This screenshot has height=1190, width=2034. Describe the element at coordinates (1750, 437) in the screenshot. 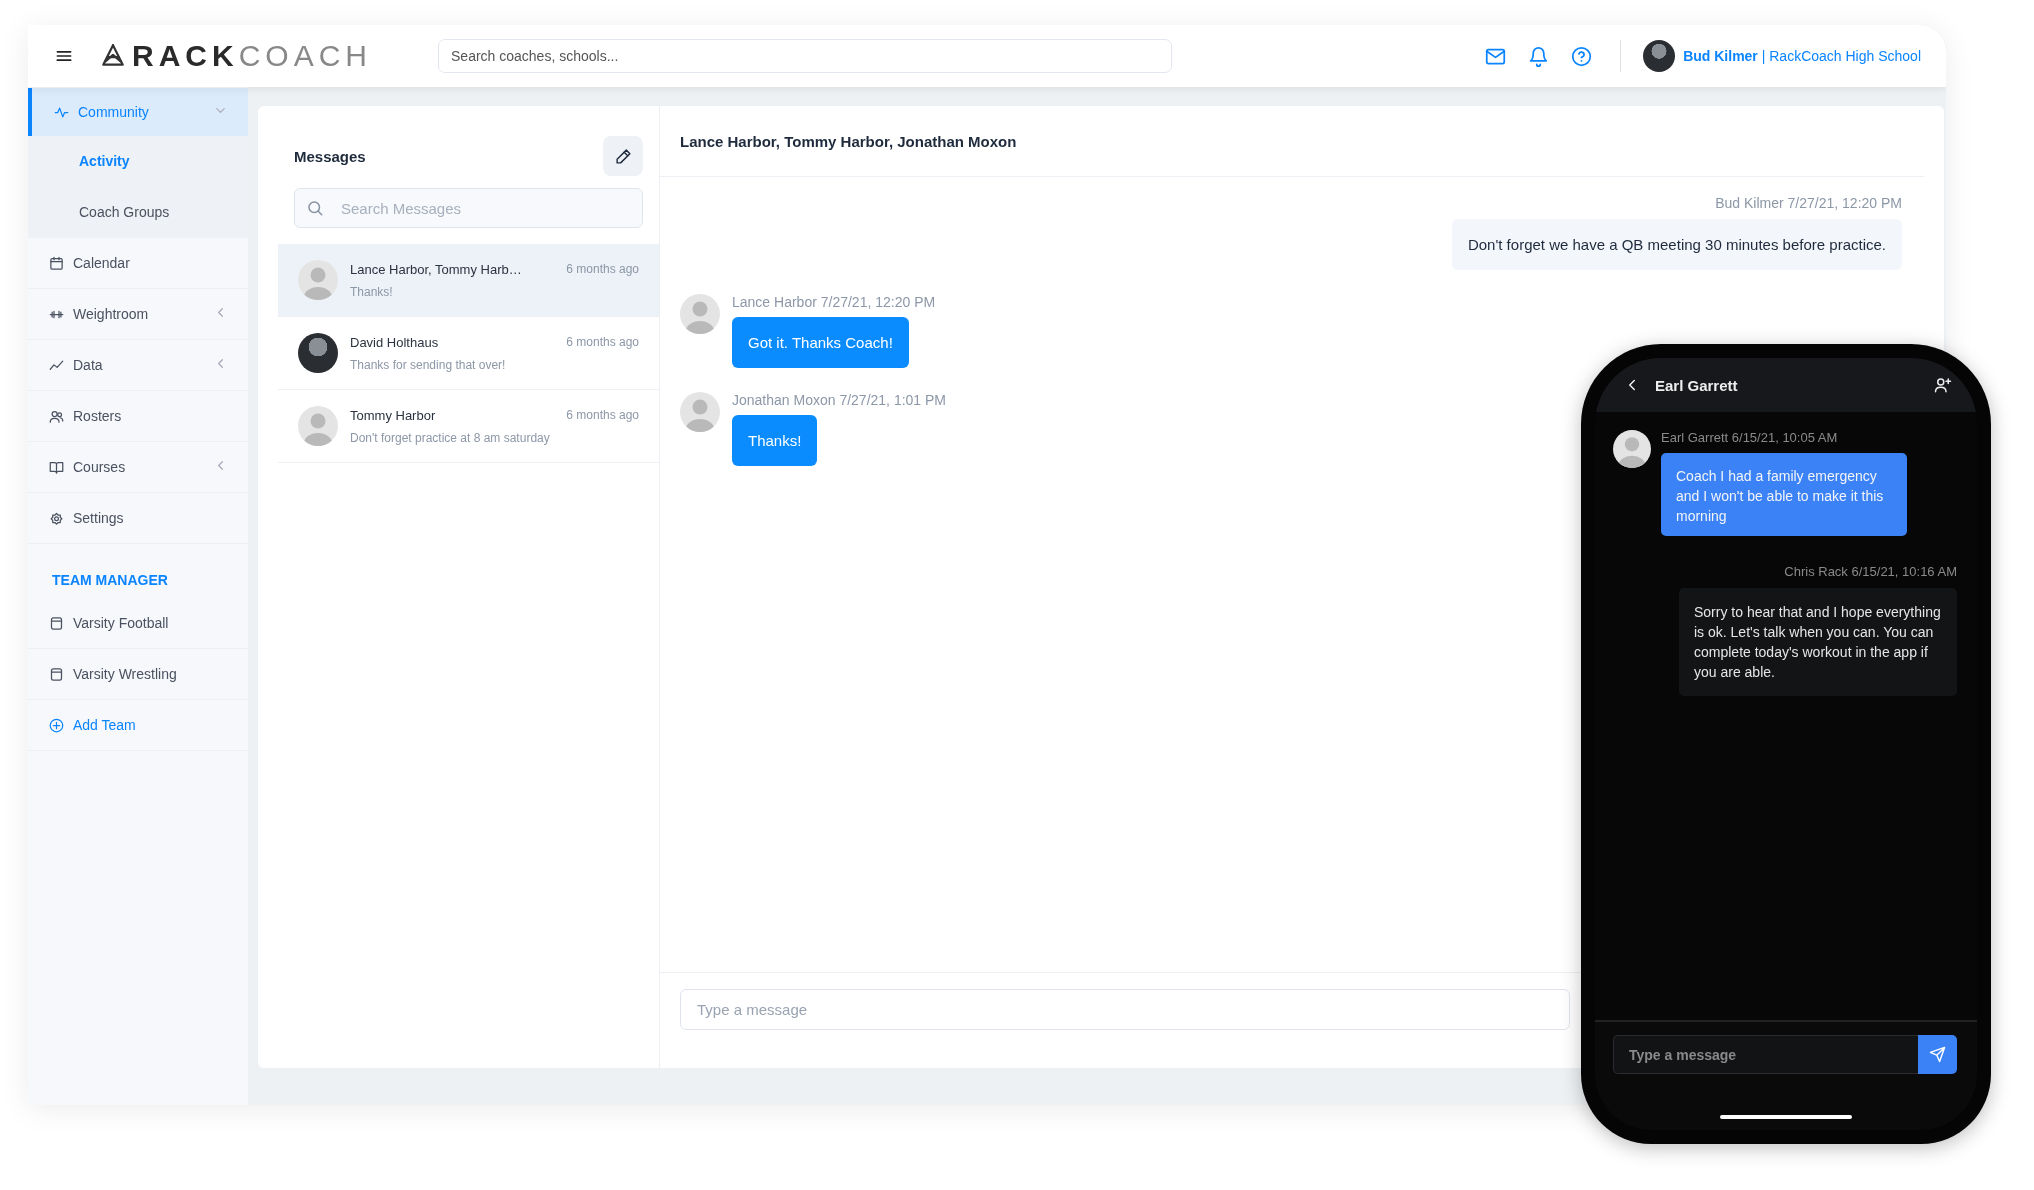

I see `message-meta: Earl Garrett 6/15/21, 10:05 AM` at that location.